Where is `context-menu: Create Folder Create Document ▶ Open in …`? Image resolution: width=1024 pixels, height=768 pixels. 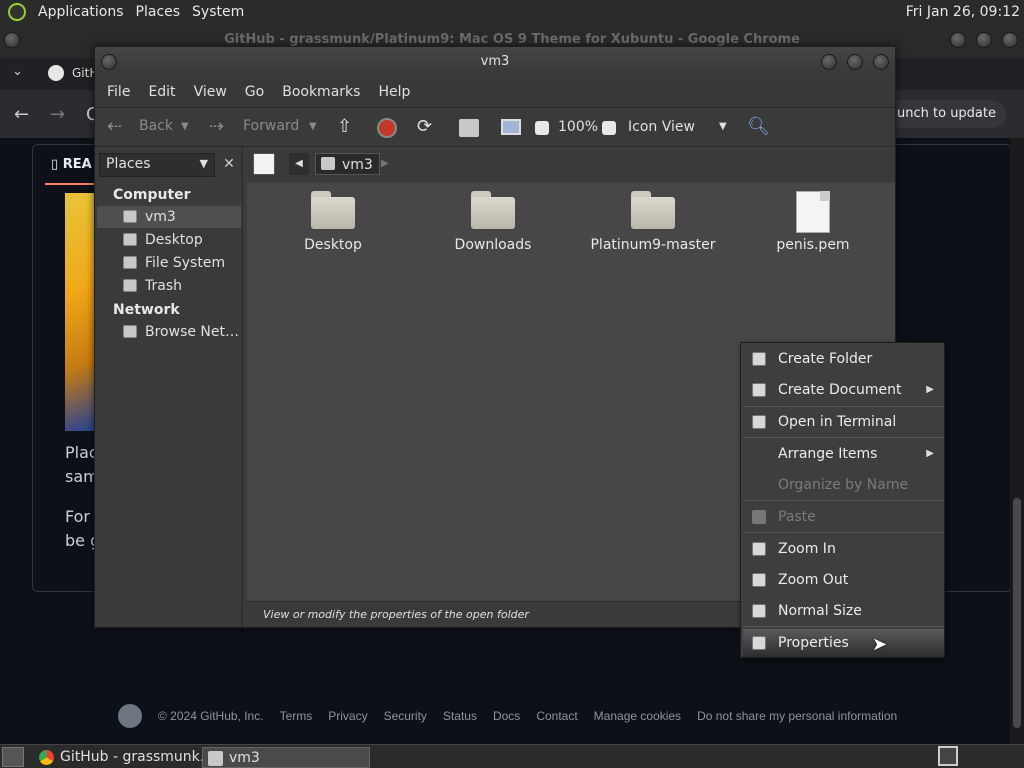
context-menu: Create Folder Create Document ▶ Open in … is located at coordinates (842, 500).